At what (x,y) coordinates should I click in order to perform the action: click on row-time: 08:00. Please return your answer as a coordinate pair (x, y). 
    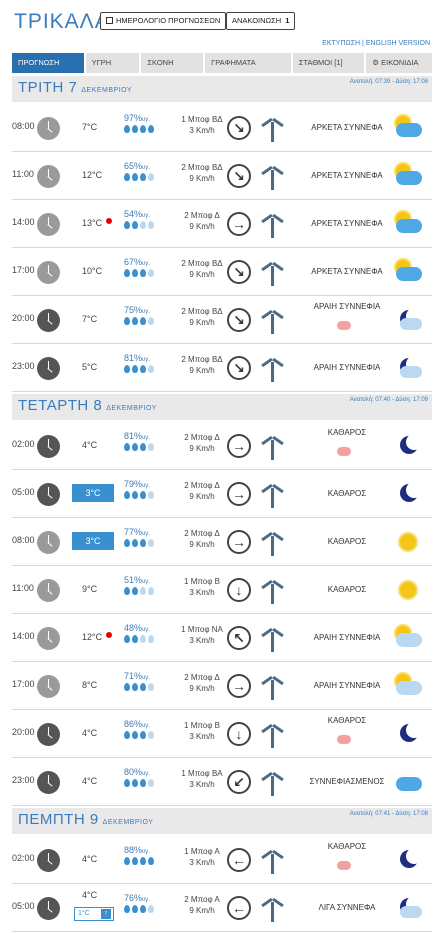
    Looking at the image, I should click on (23, 540).